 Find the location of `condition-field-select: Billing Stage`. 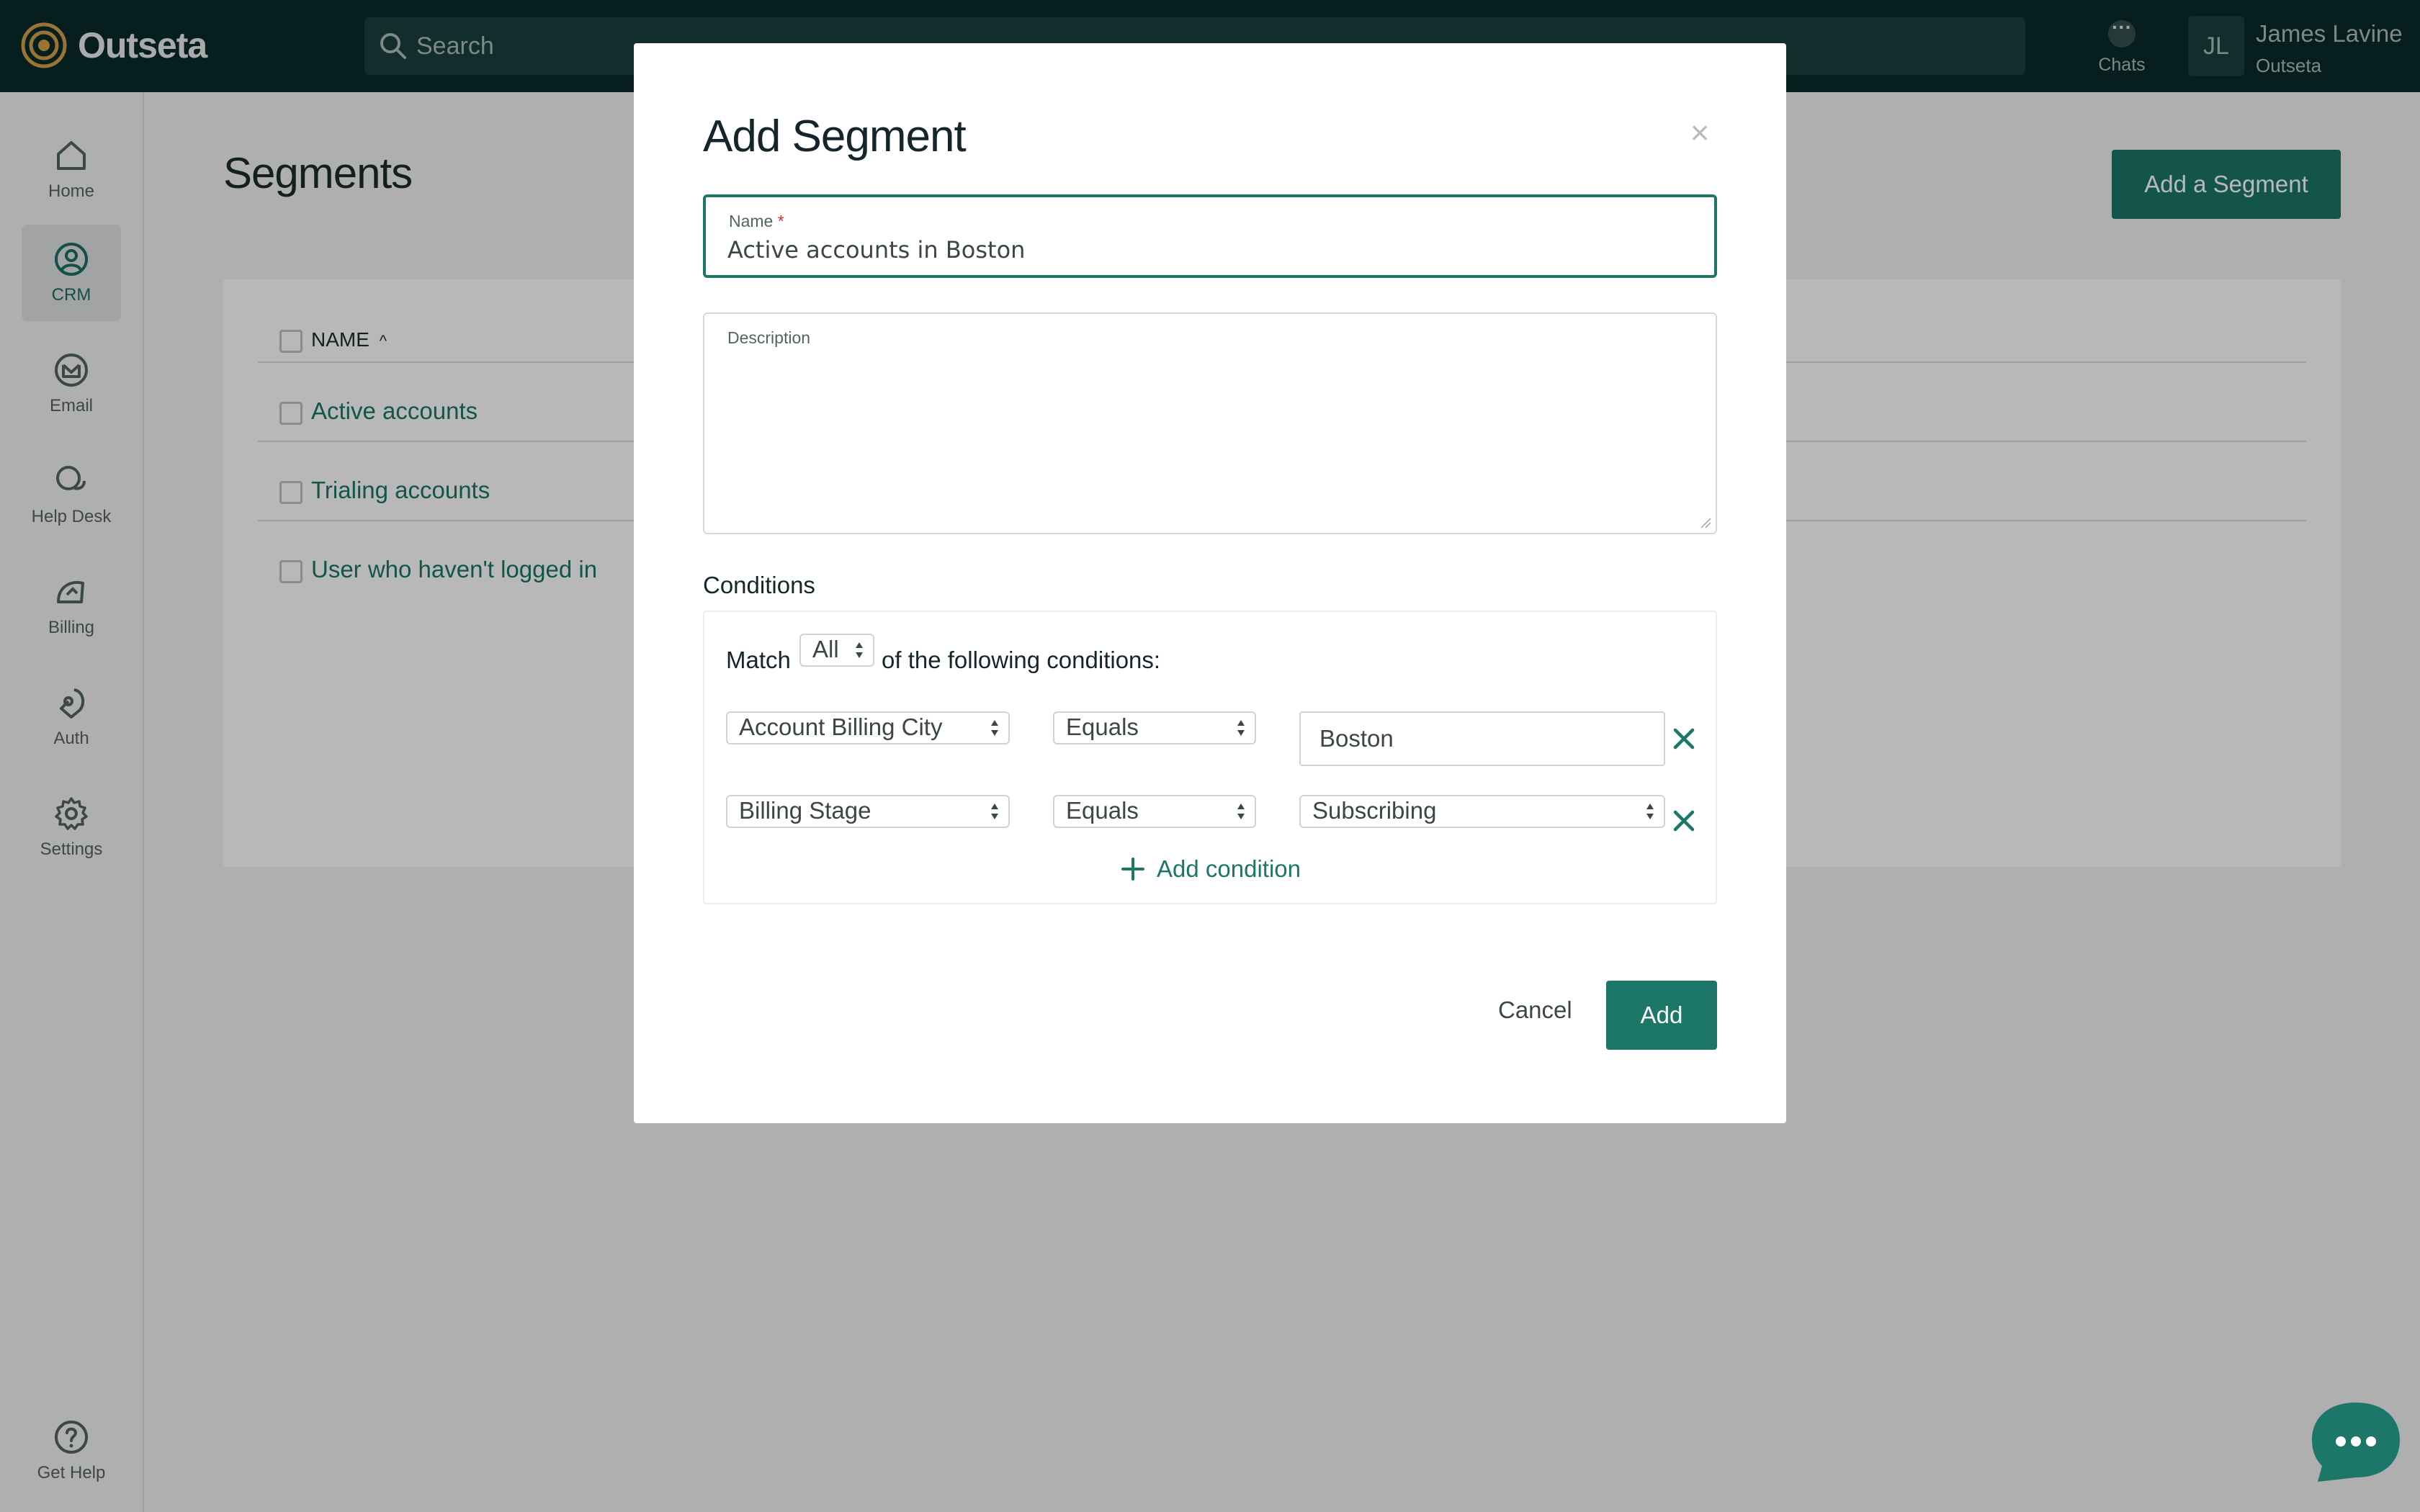

condition-field-select: Billing Stage is located at coordinates (868, 811).